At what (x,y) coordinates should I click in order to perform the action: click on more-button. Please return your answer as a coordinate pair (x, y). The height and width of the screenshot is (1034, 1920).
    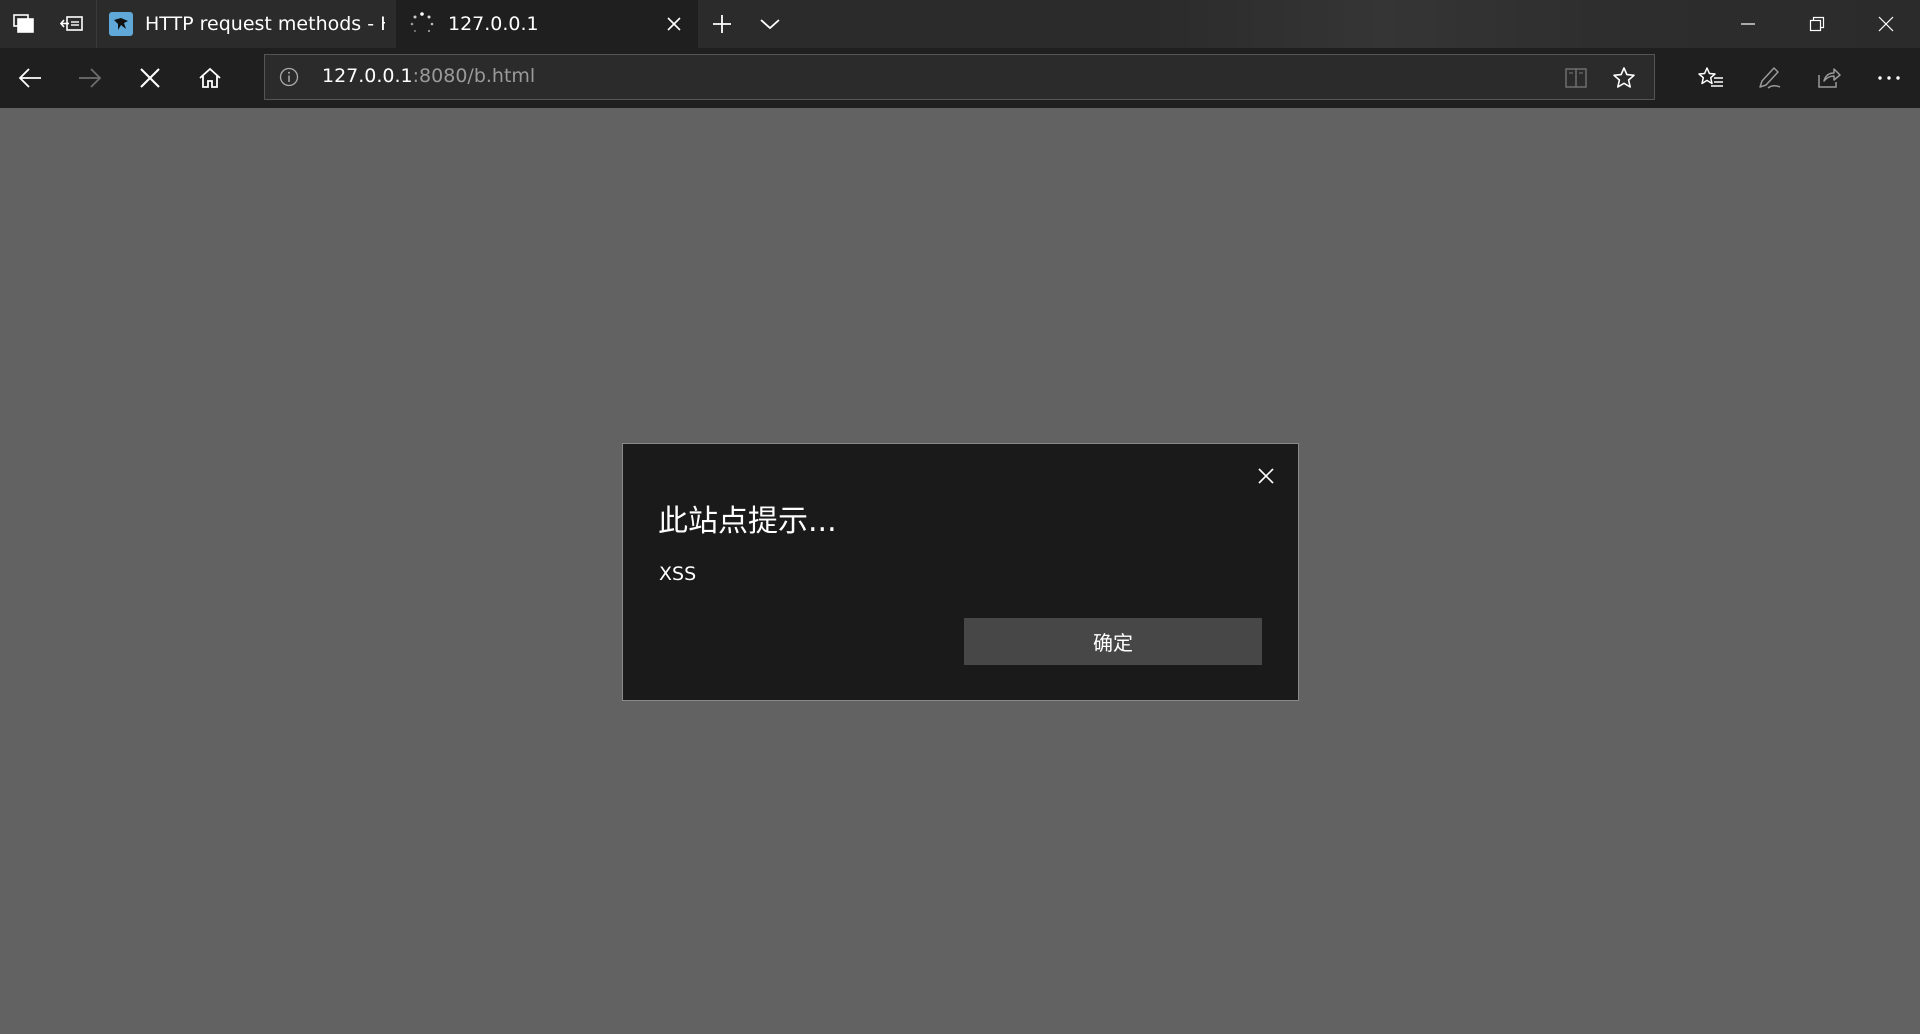
    Looking at the image, I should click on (1889, 78).